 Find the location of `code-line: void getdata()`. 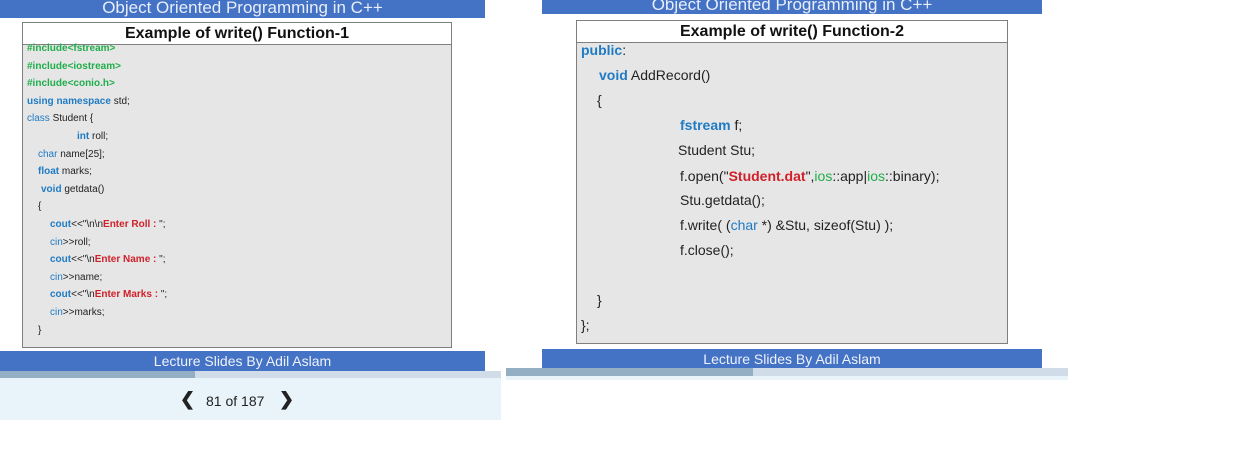

code-line: void getdata() is located at coordinates (72, 189).